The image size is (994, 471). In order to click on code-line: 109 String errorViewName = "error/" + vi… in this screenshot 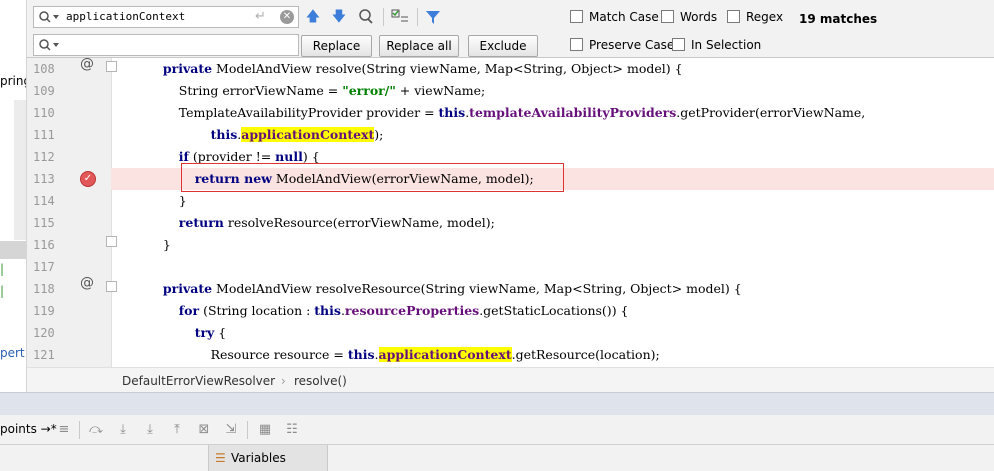, I will do `click(510, 91)`.